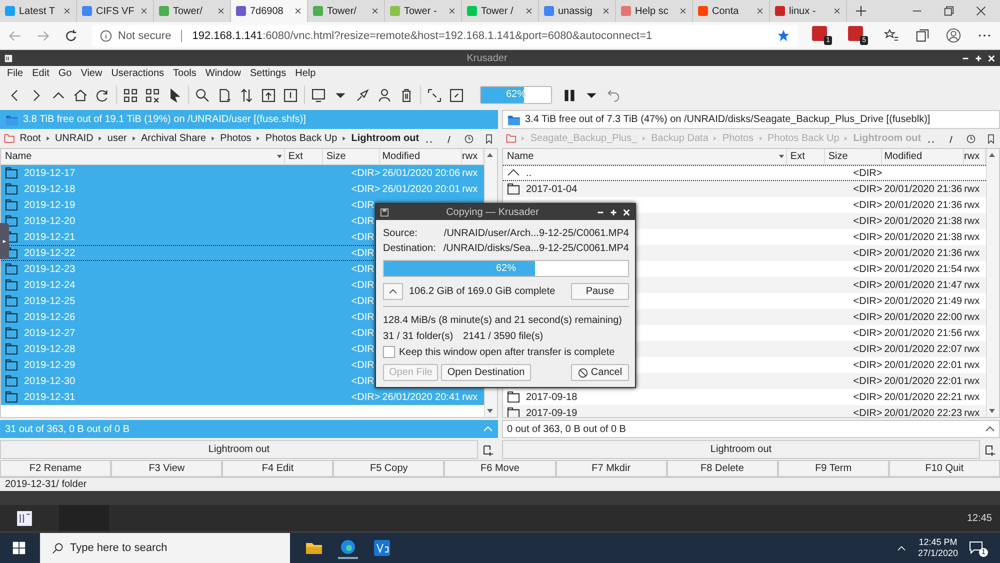 This screenshot has width=1000, height=563. What do you see at coordinates (923, 333) in the screenshot?
I see `file-date: 20/01/2020 21:56` at bounding box center [923, 333].